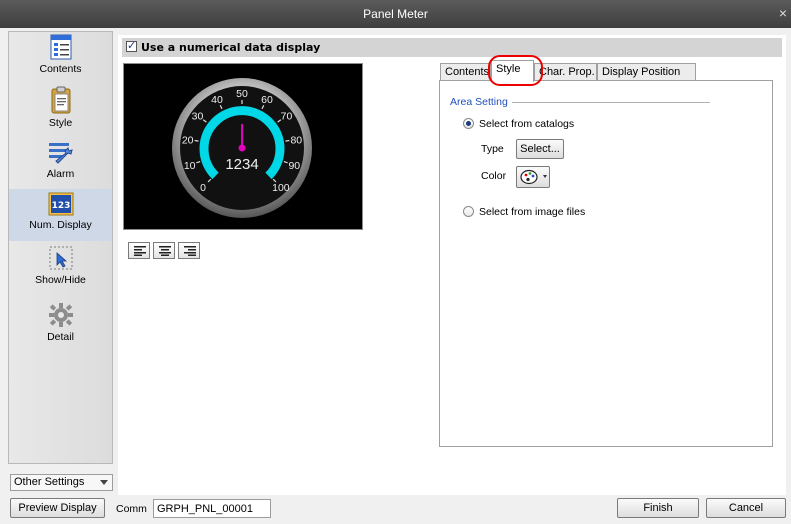 The image size is (791, 524). What do you see at coordinates (242, 94) in the screenshot?
I see `gauge-tick-label: 50` at bounding box center [242, 94].